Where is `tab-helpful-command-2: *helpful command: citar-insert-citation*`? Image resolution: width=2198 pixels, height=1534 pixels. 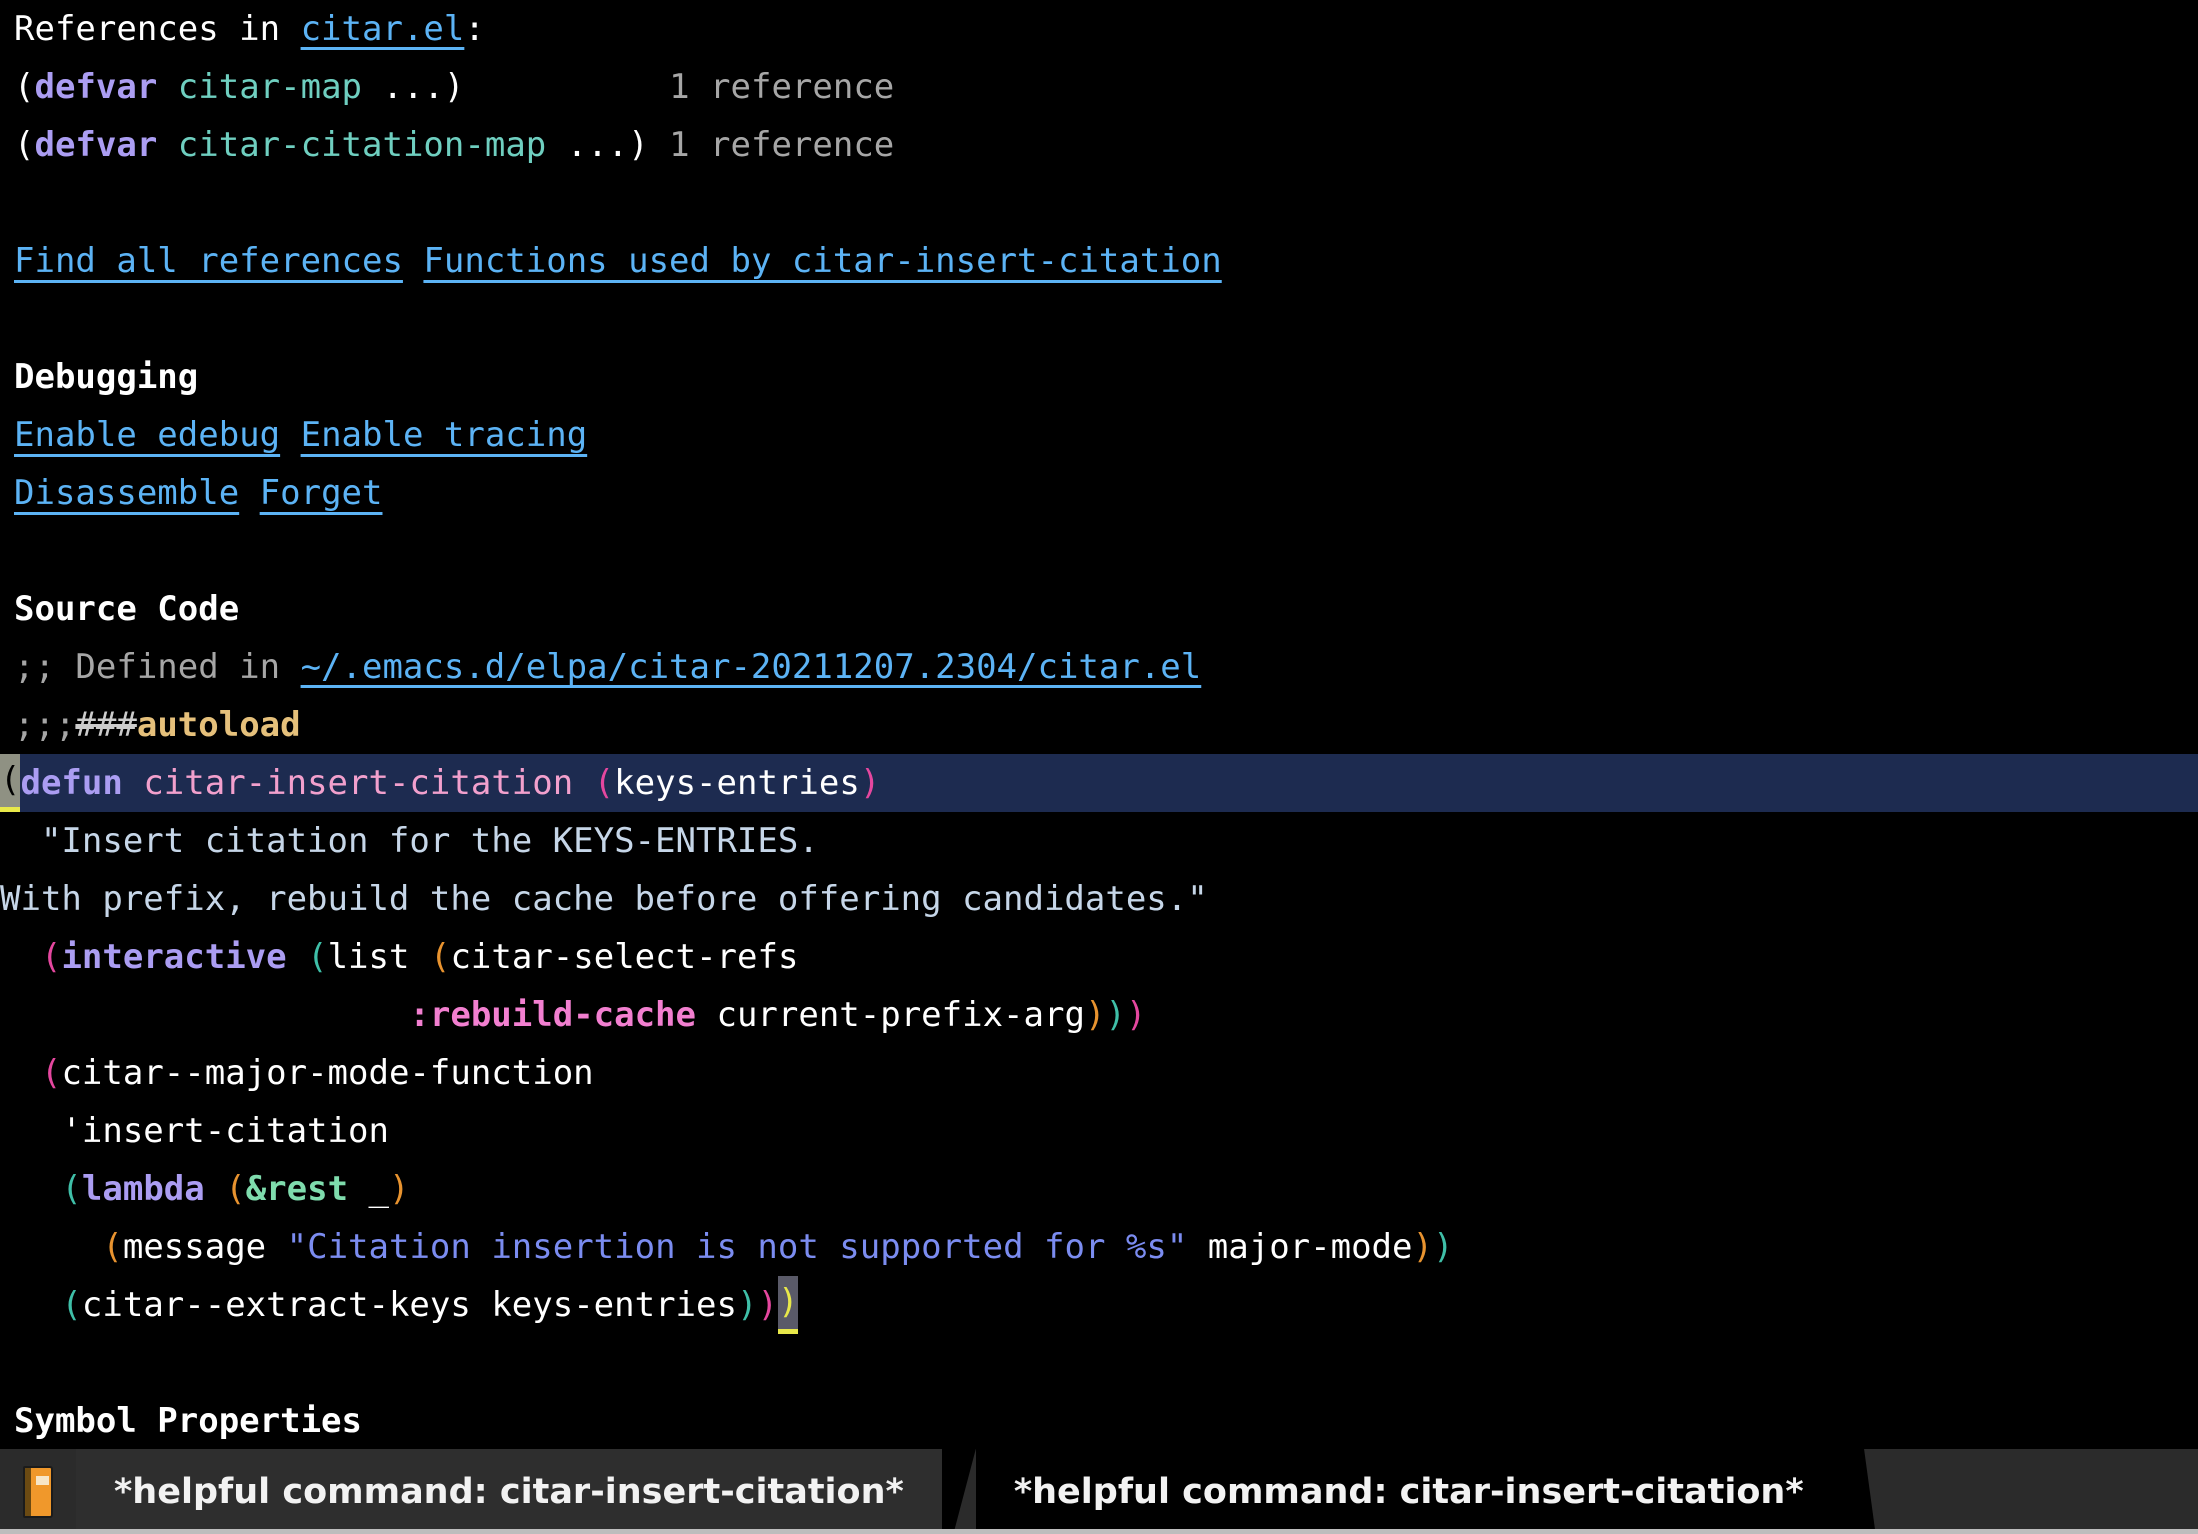 tab-helpful-command-2: *helpful command: citar-insert-citation* is located at coordinates (1408, 1491).